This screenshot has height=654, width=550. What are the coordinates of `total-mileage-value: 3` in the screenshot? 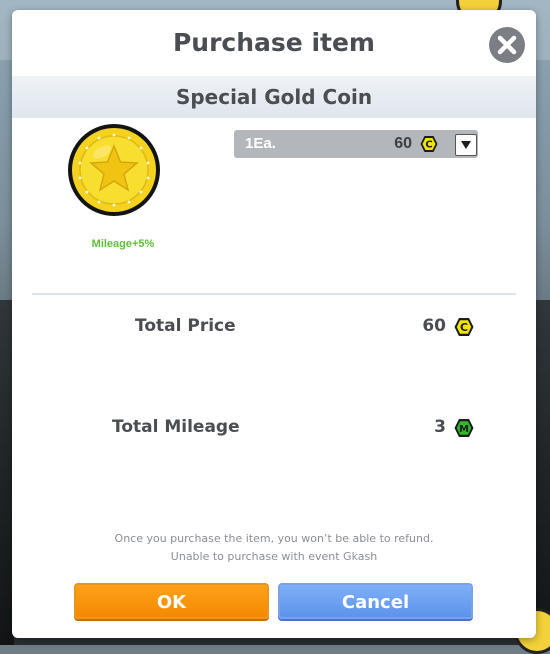 It's located at (440, 427).